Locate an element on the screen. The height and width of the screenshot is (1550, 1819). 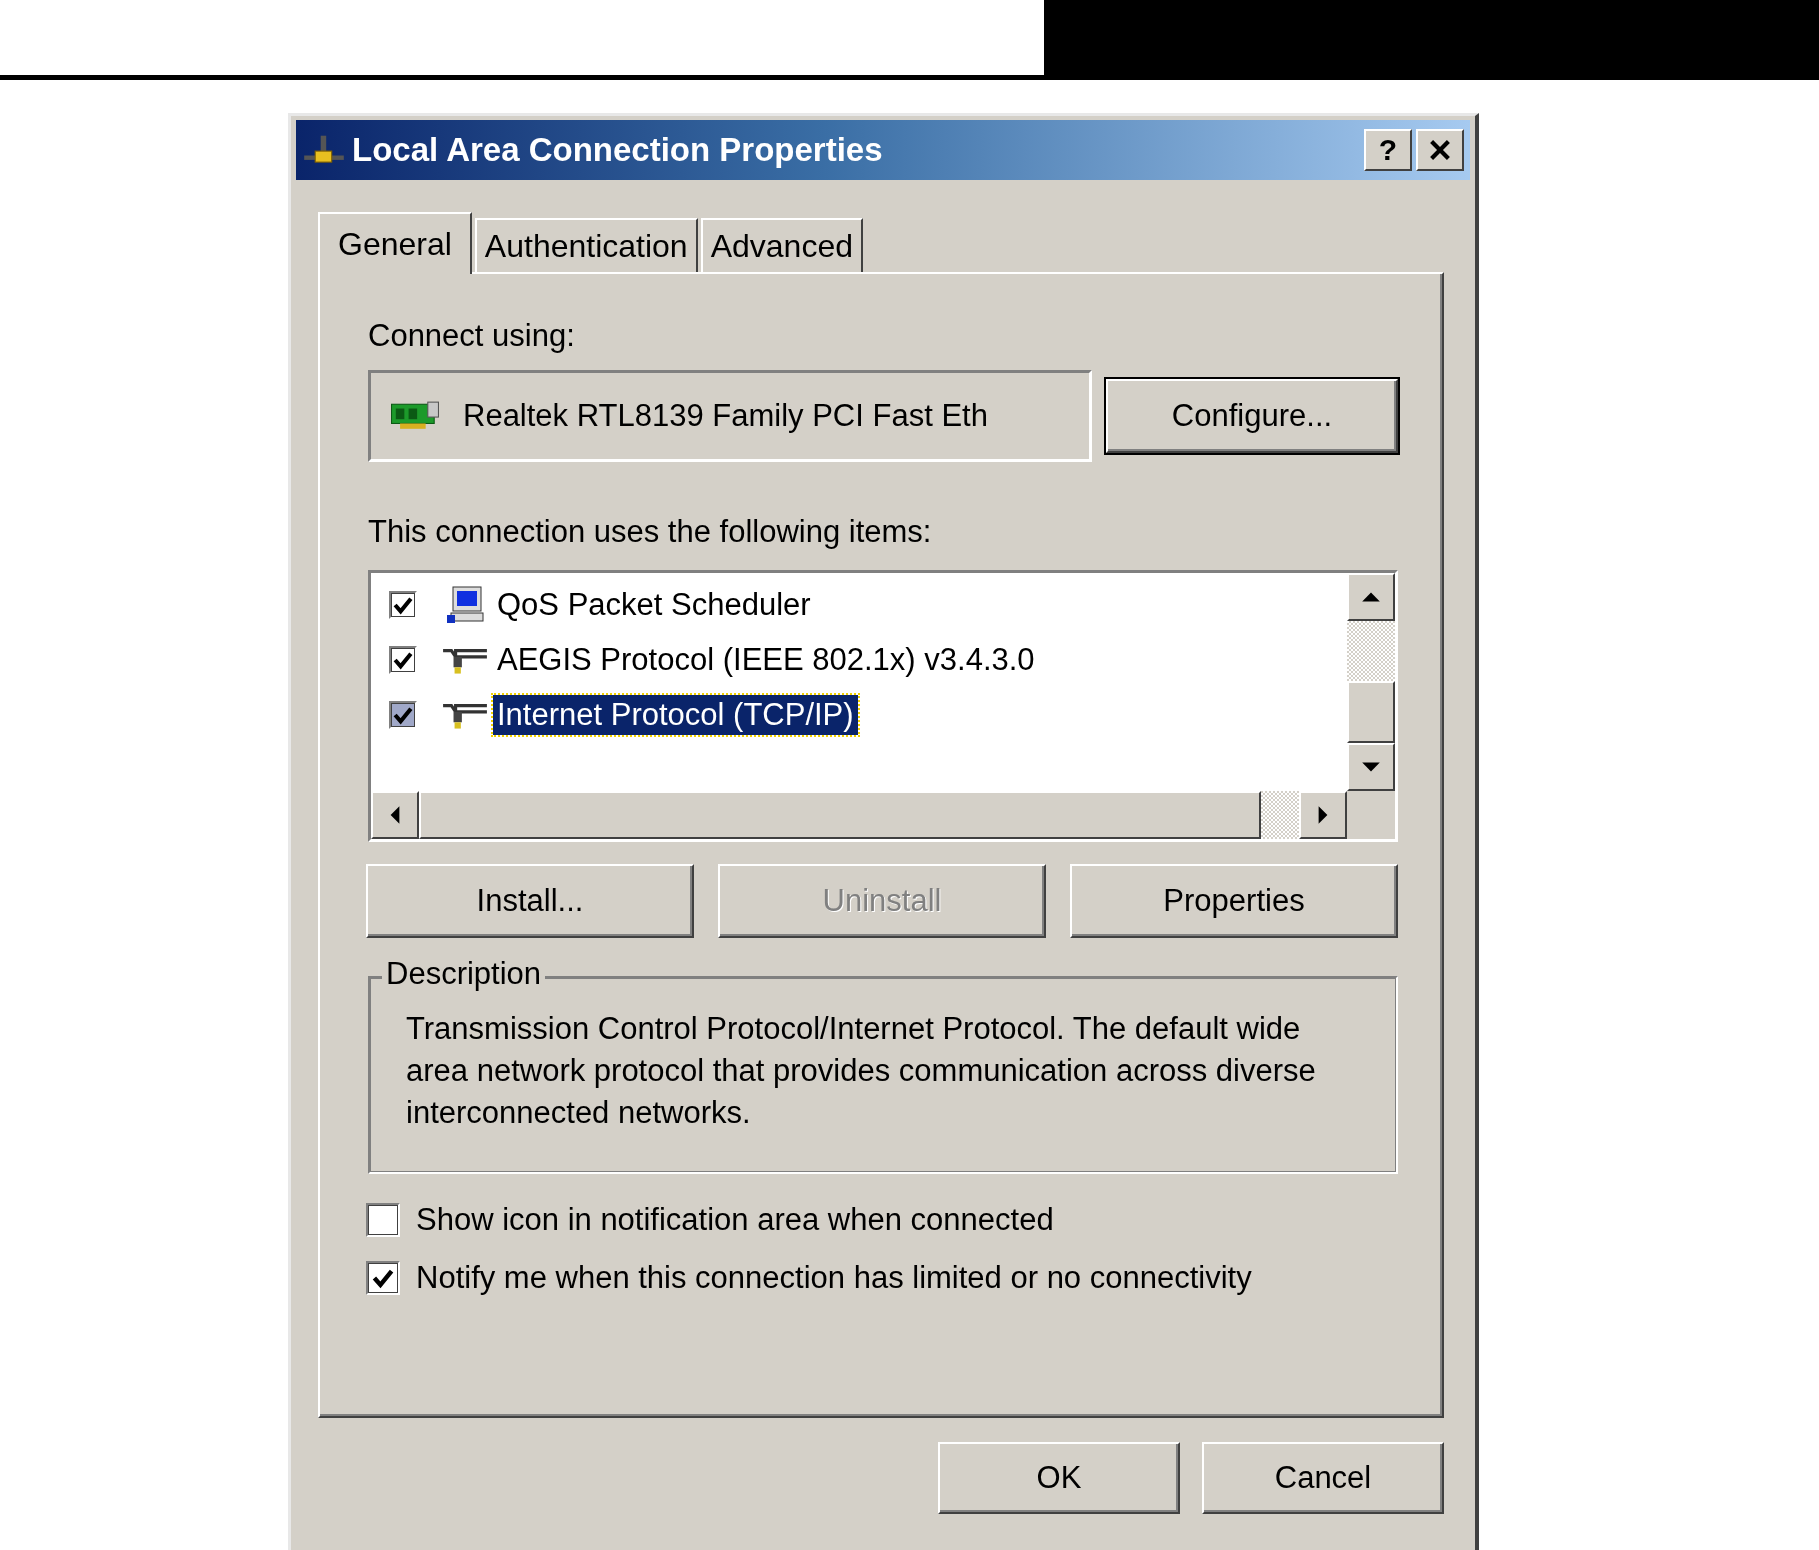
list-item: AEGIS Protocol (IEEE 802.1x) v3.4.3.0 is located at coordinates (868, 659).